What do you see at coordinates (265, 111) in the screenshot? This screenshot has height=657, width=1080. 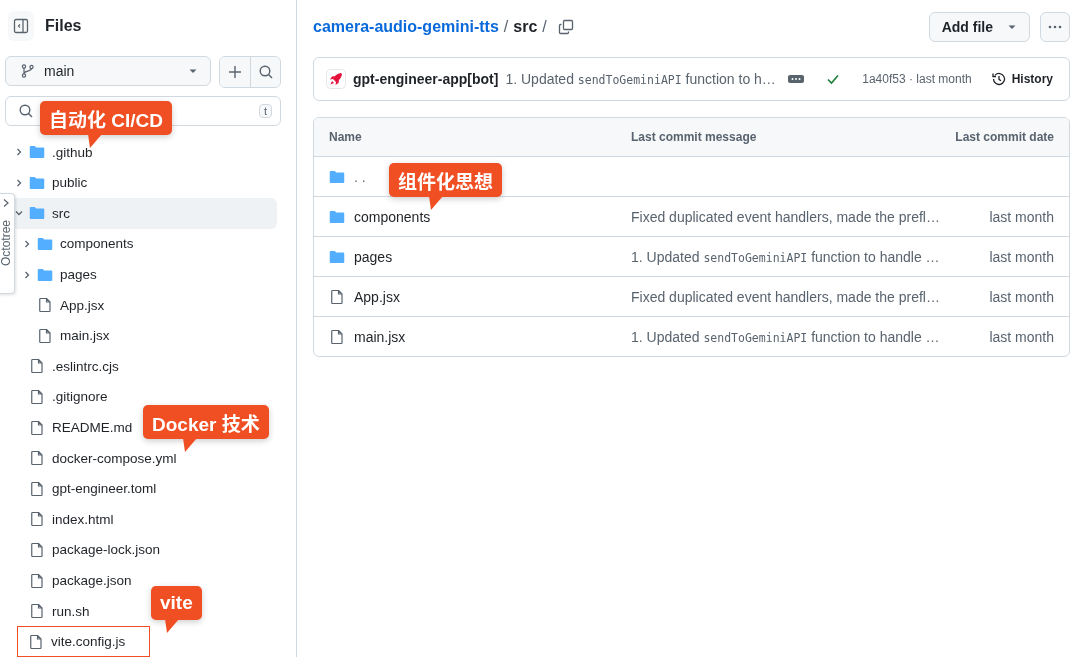 I see `shortcut-key: t` at bounding box center [265, 111].